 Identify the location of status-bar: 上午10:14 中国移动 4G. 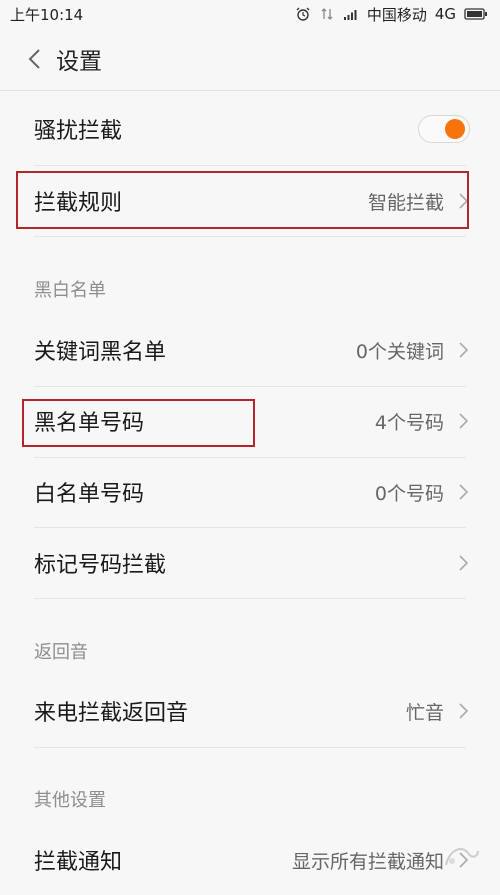
(250, 14).